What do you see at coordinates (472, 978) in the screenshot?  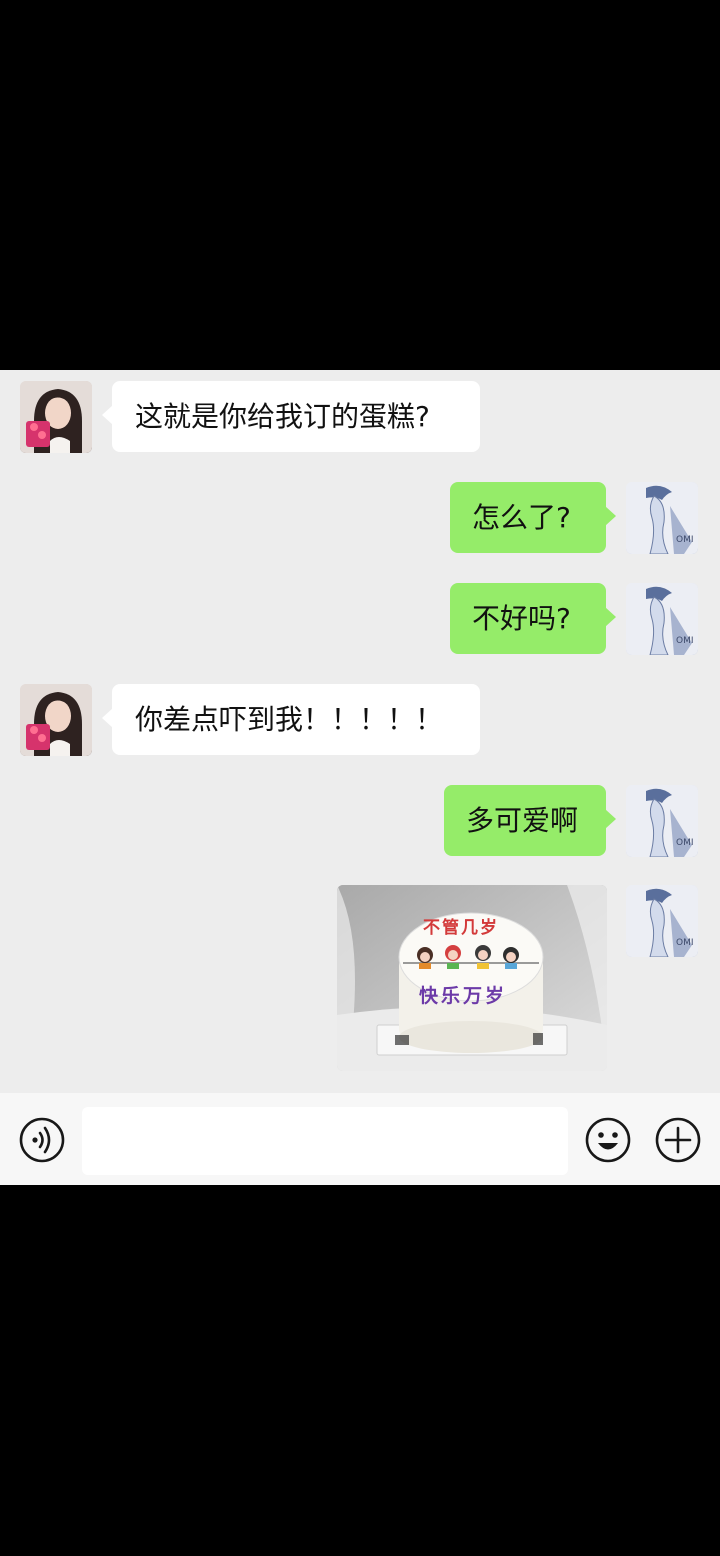 I see `cake-photo-message: 不管几岁 快乐万岁` at bounding box center [472, 978].